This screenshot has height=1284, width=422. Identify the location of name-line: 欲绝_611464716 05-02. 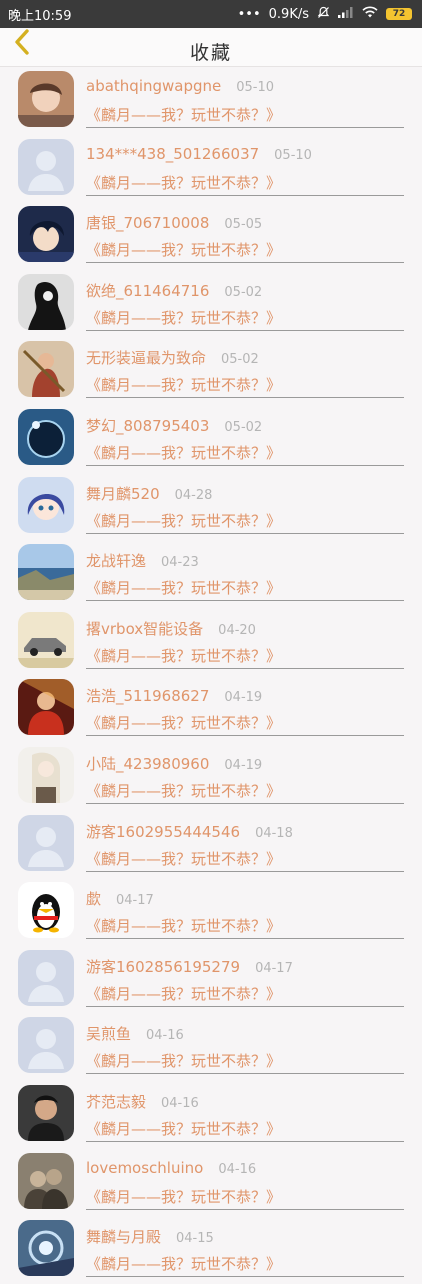
(174, 290).